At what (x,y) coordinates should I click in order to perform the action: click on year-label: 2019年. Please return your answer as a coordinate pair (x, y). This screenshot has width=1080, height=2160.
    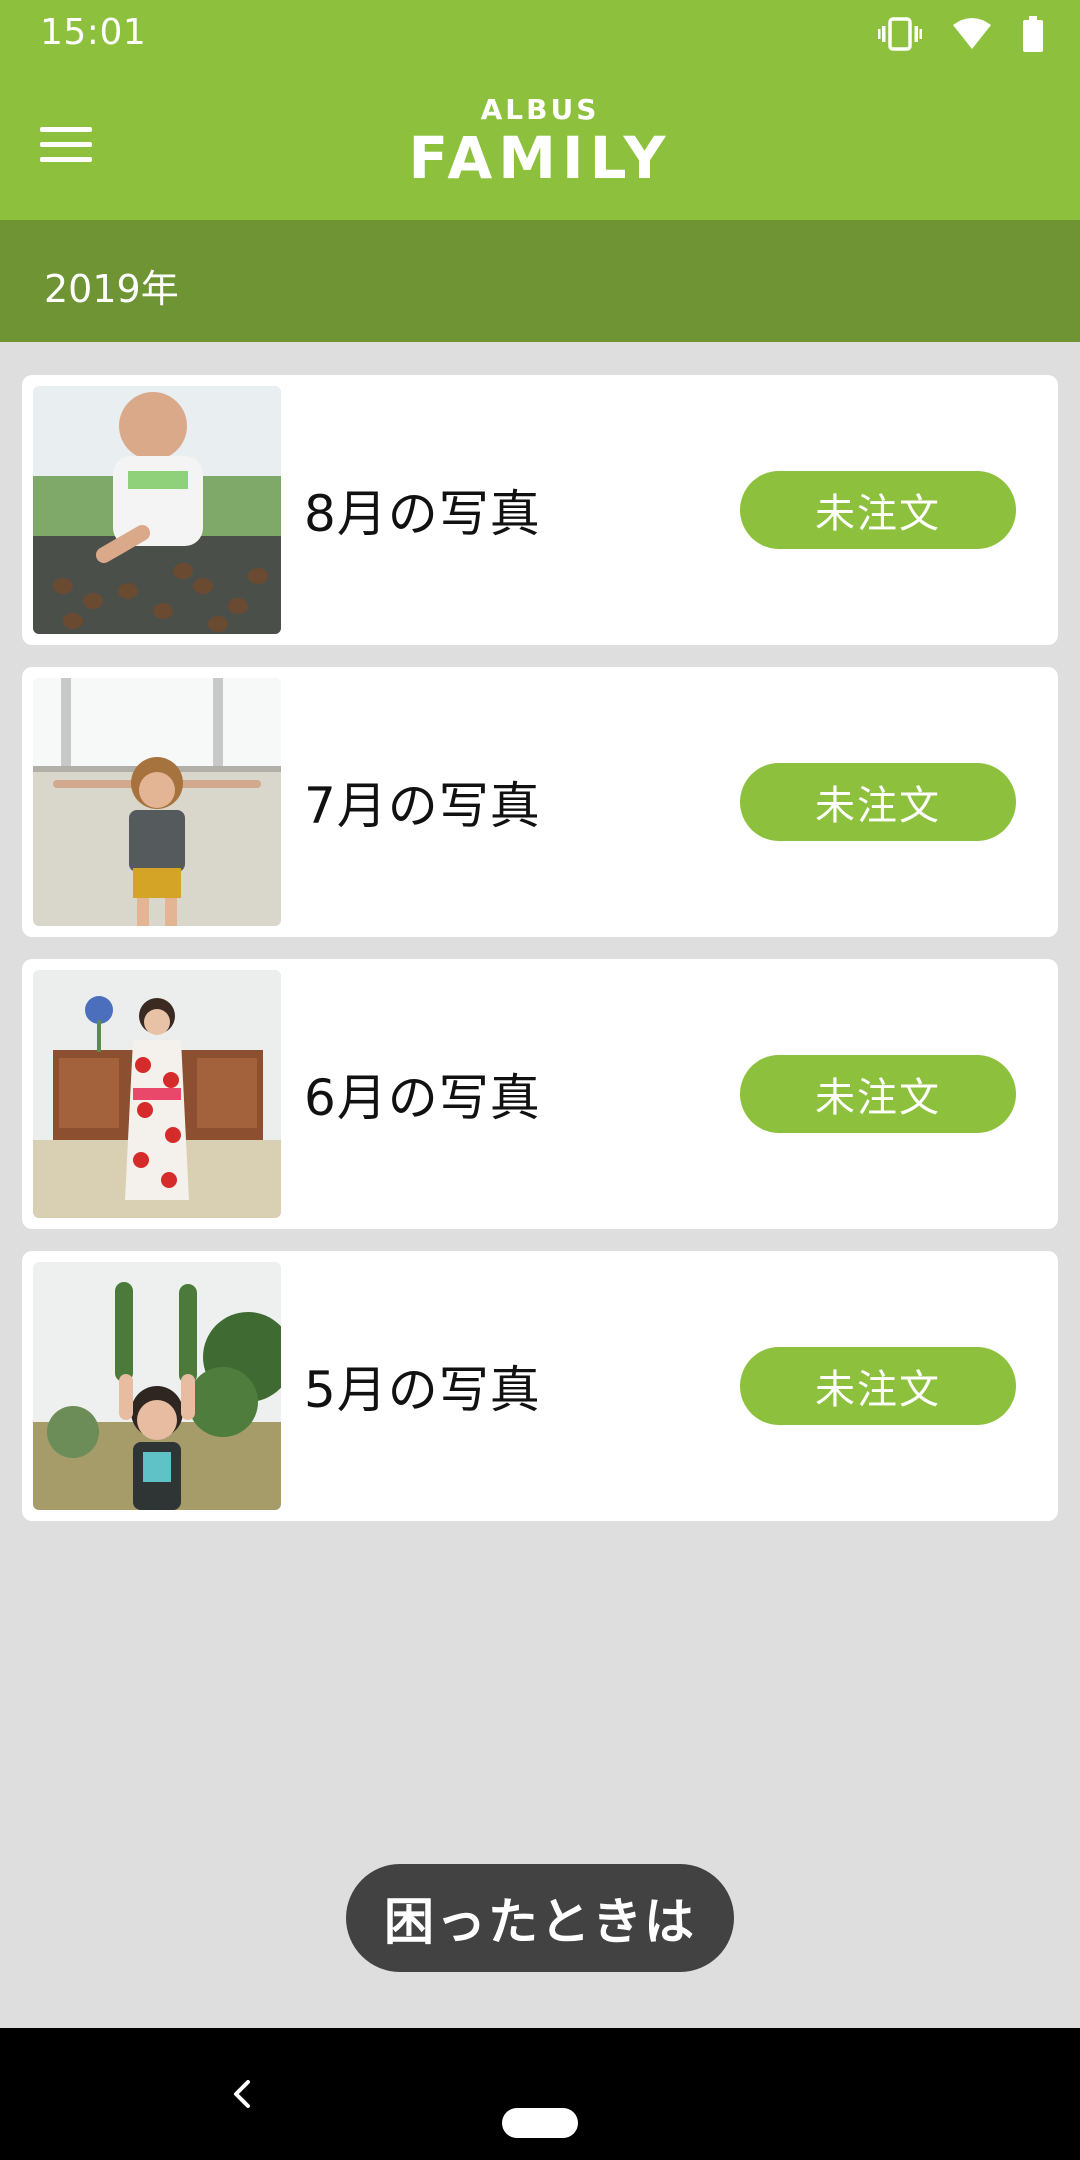
    Looking at the image, I should click on (111, 289).